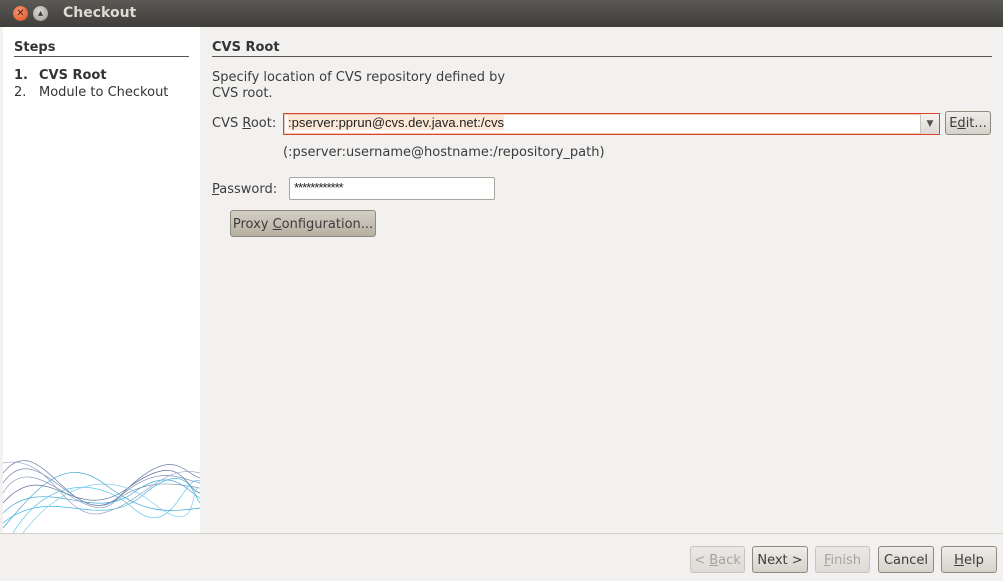 This screenshot has width=1003, height=581. What do you see at coordinates (501, 13) in the screenshot?
I see `title-bar: ✕ ▴ Checkout` at bounding box center [501, 13].